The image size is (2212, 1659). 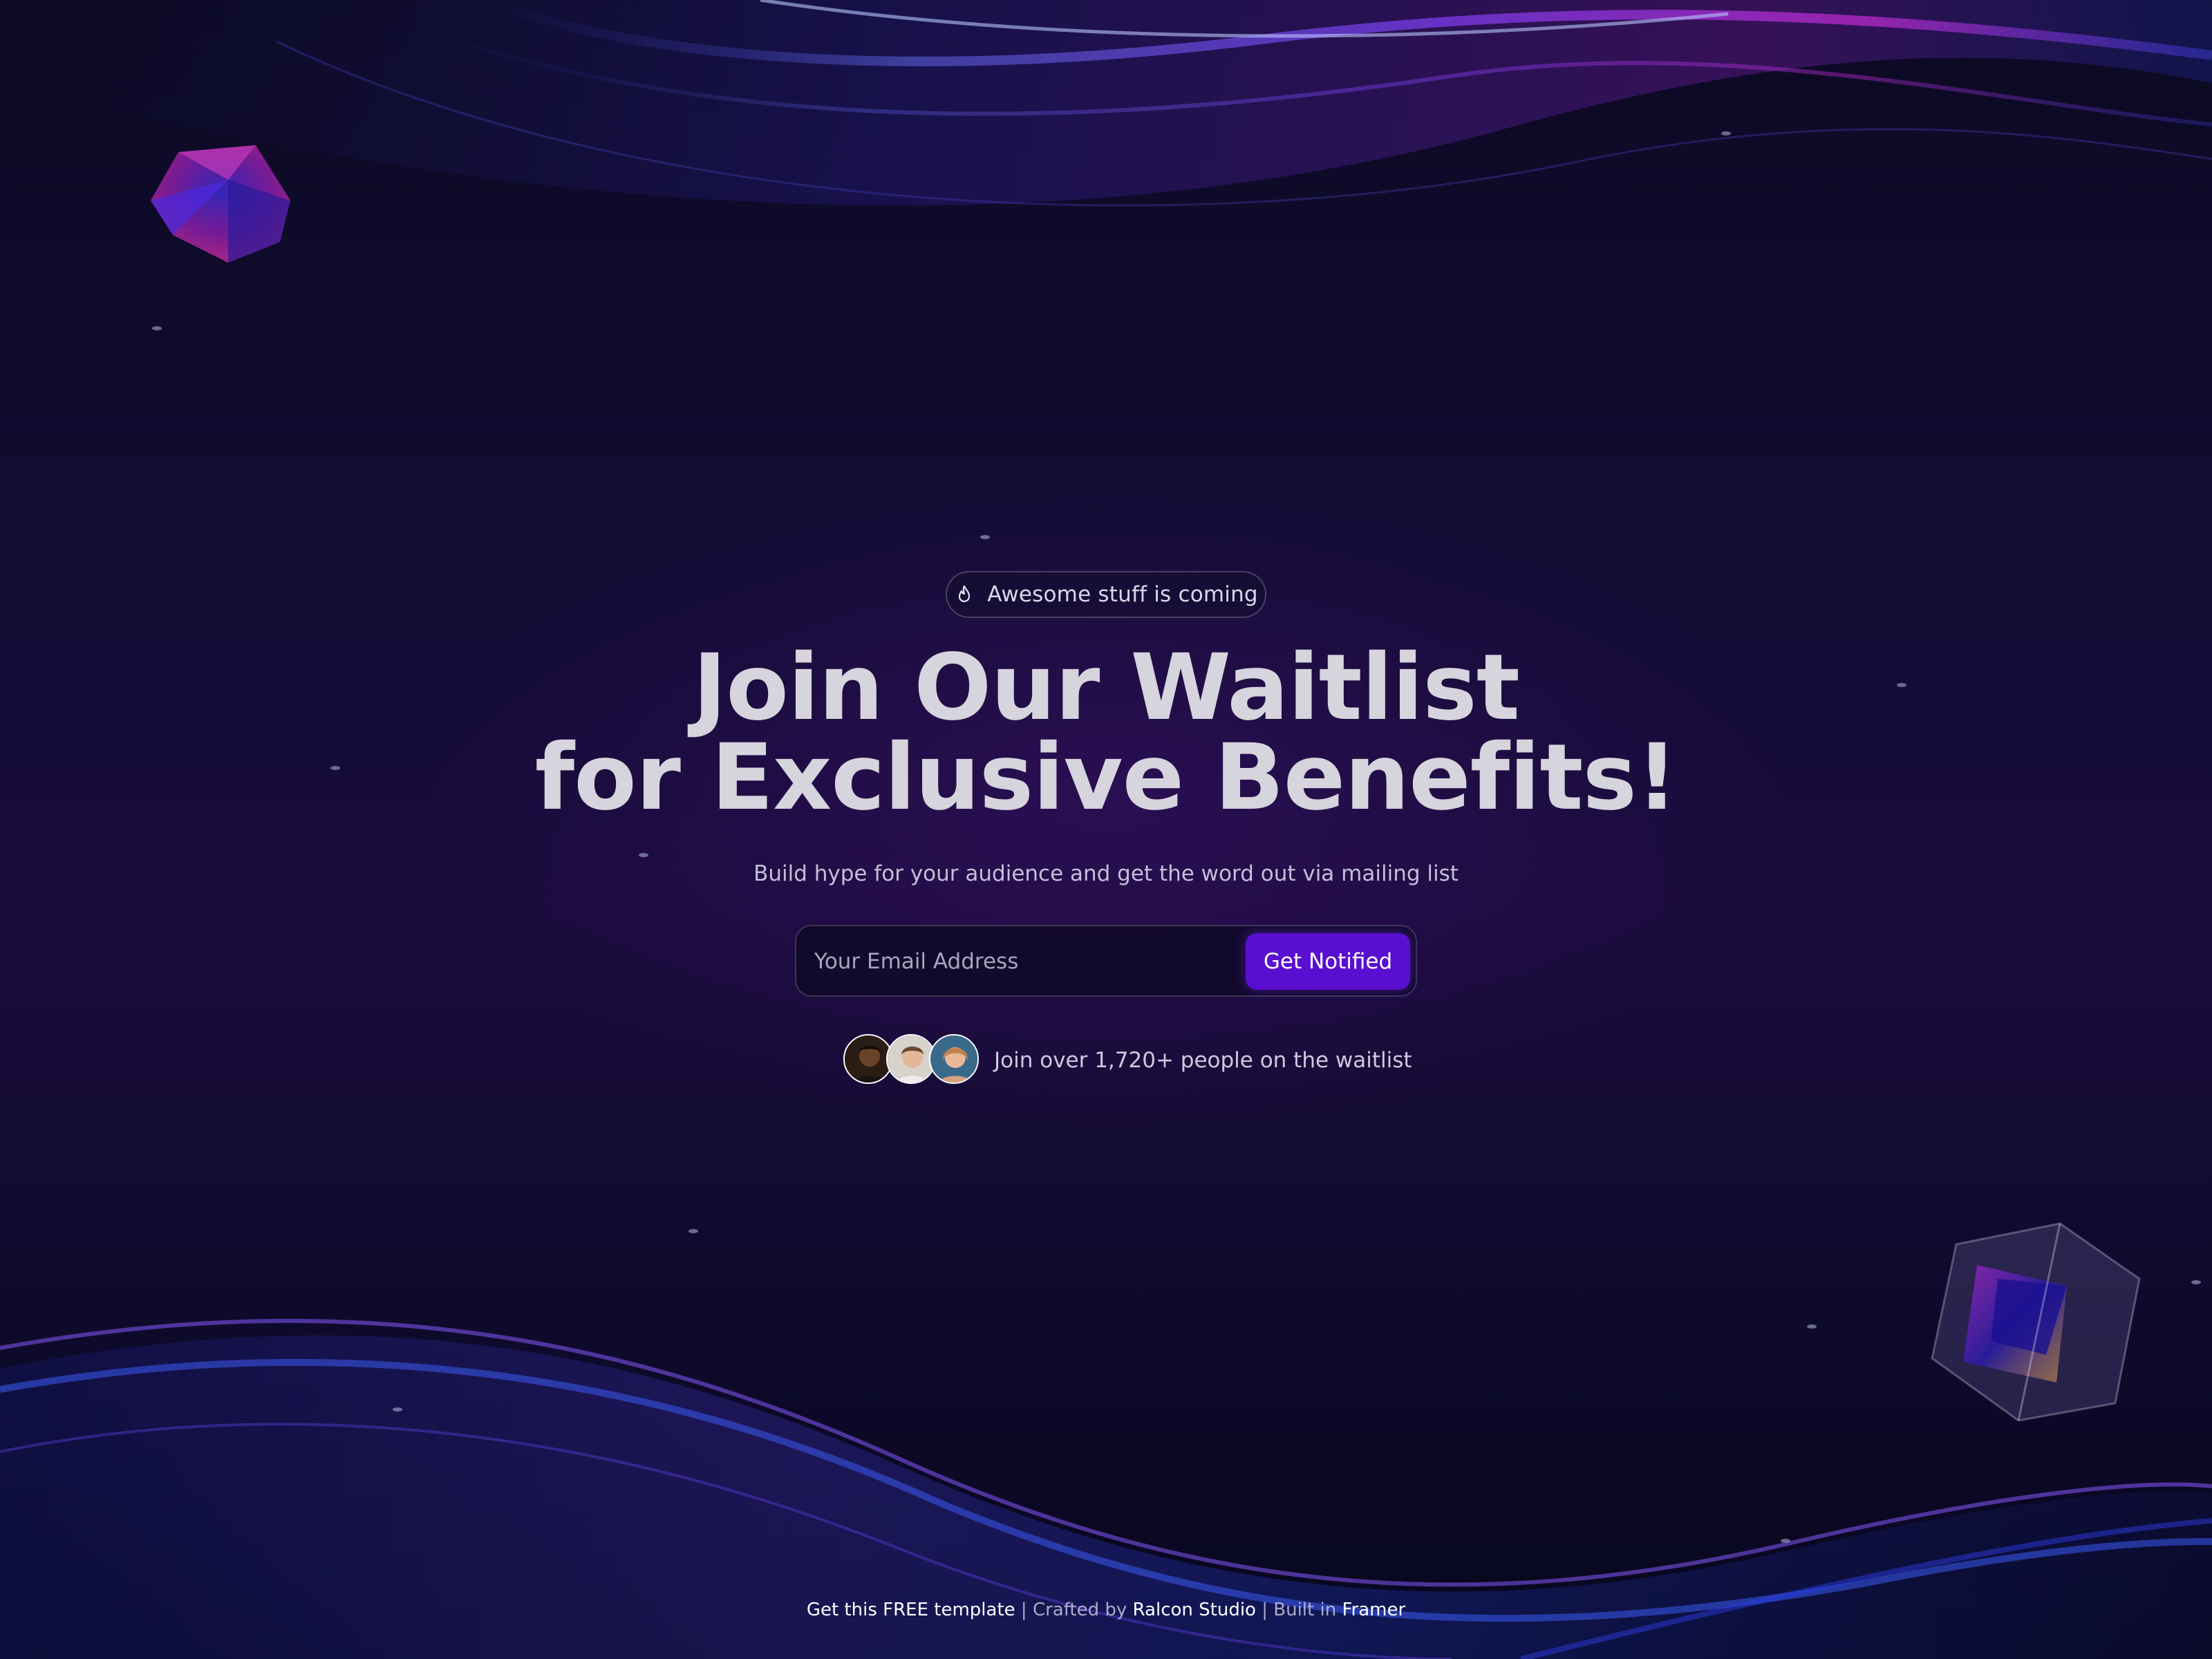 I want to click on waitlist-count-text: Join over 1,720+ people on the waitlist, so click(x=1203, y=1060).